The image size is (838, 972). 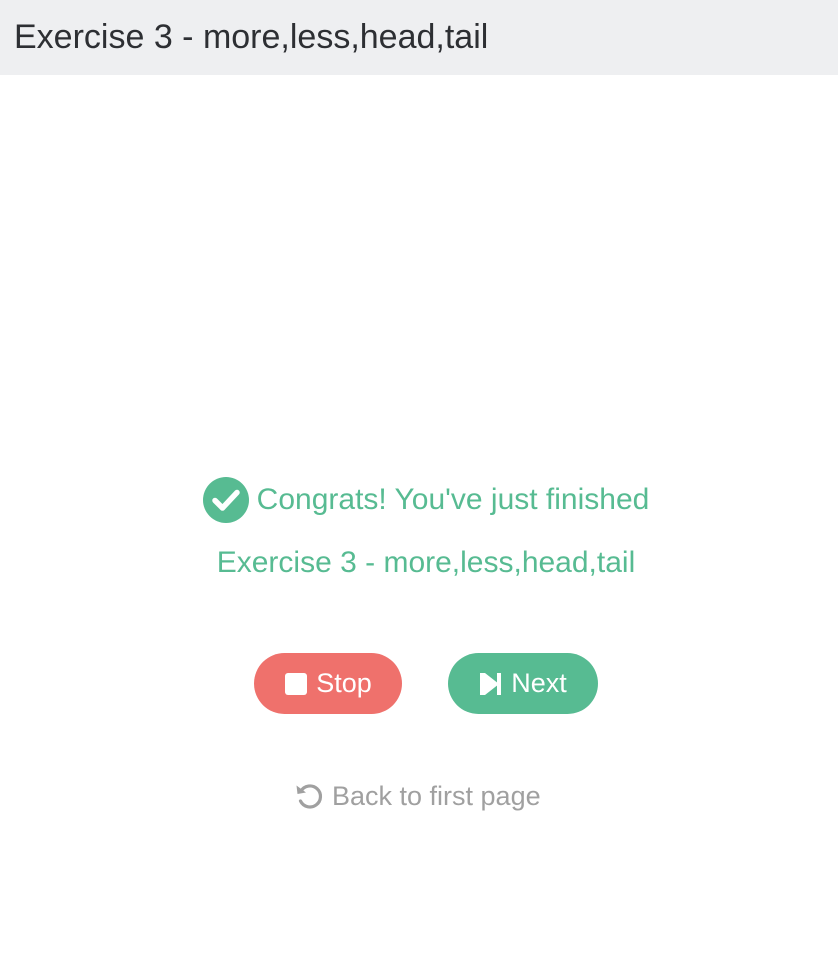 What do you see at coordinates (426, 562) in the screenshot?
I see `exercise-name: Exercise 3 - more,less,head,tail` at bounding box center [426, 562].